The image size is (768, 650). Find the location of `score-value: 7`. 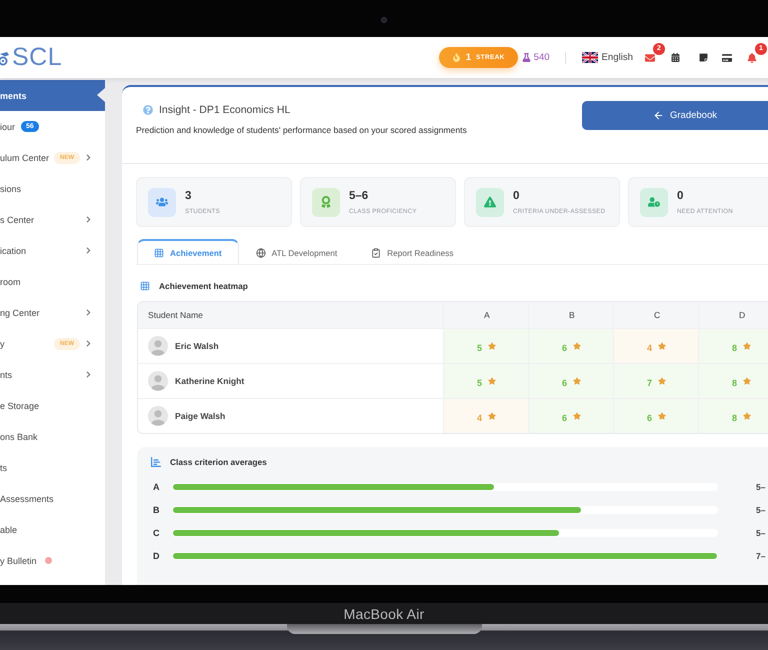

score-value: 7 is located at coordinates (649, 383).